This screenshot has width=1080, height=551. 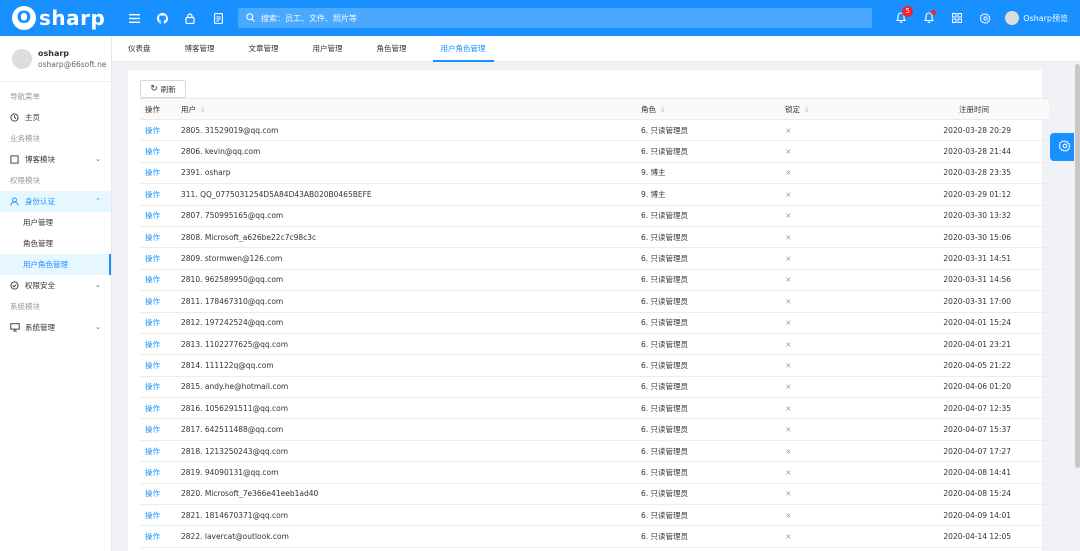 What do you see at coordinates (200, 49) in the screenshot?
I see `tab-blog-mgmt: 博客管理` at bounding box center [200, 49].